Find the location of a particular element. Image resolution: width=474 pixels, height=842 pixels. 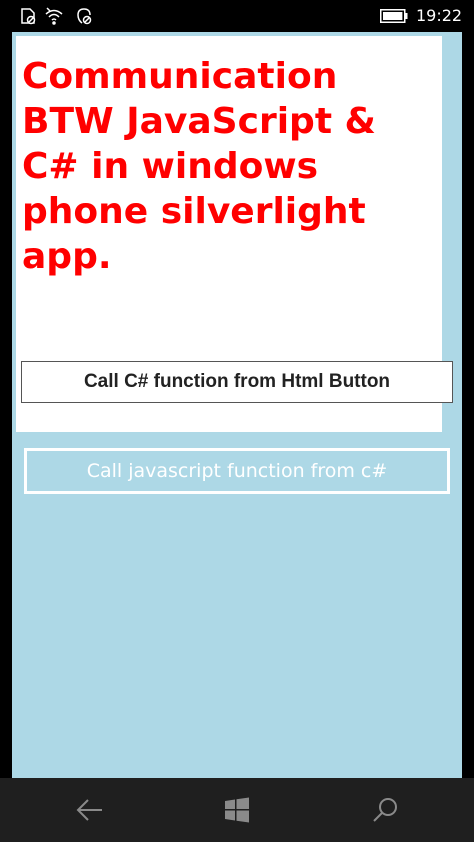

windows-start-icon is located at coordinates (237, 810).